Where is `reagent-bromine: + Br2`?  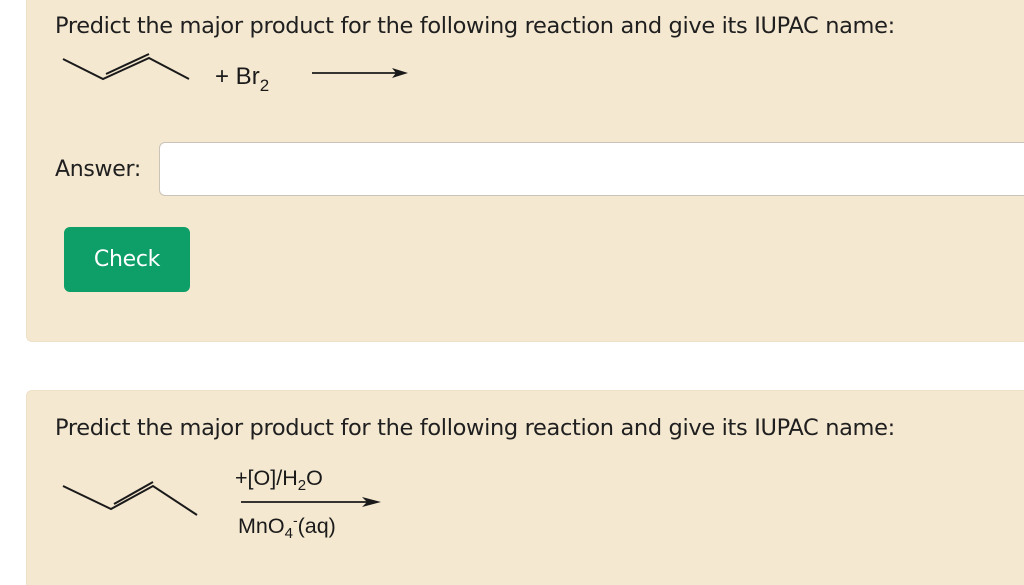
reagent-bromine: + Br2 is located at coordinates (242, 78).